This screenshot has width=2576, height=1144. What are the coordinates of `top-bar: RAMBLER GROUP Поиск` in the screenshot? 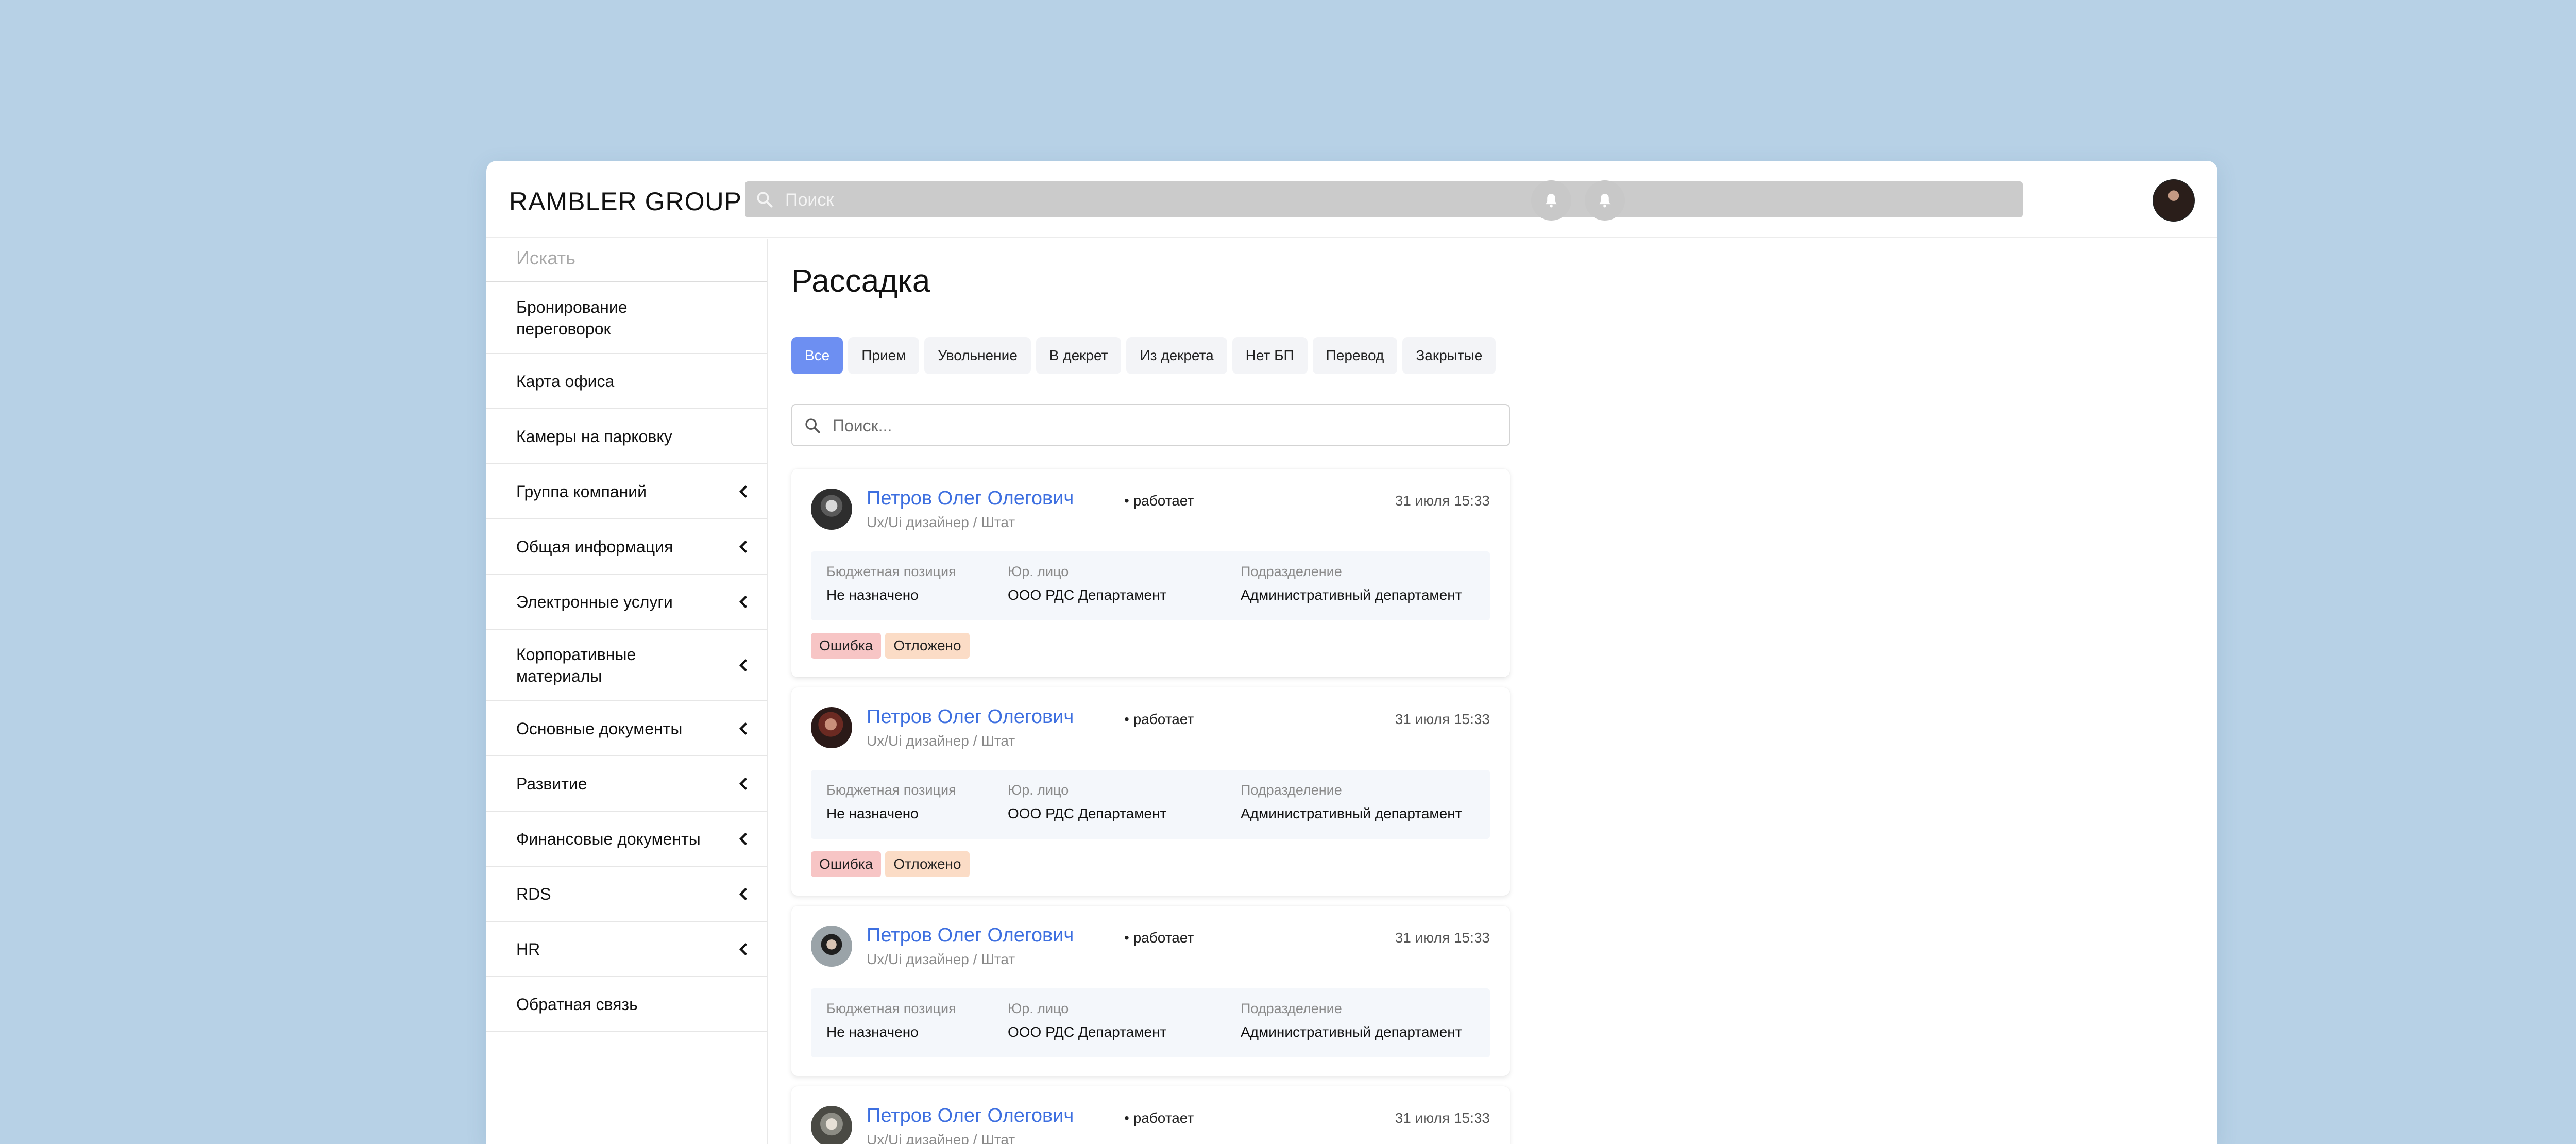 It's located at (1351, 199).